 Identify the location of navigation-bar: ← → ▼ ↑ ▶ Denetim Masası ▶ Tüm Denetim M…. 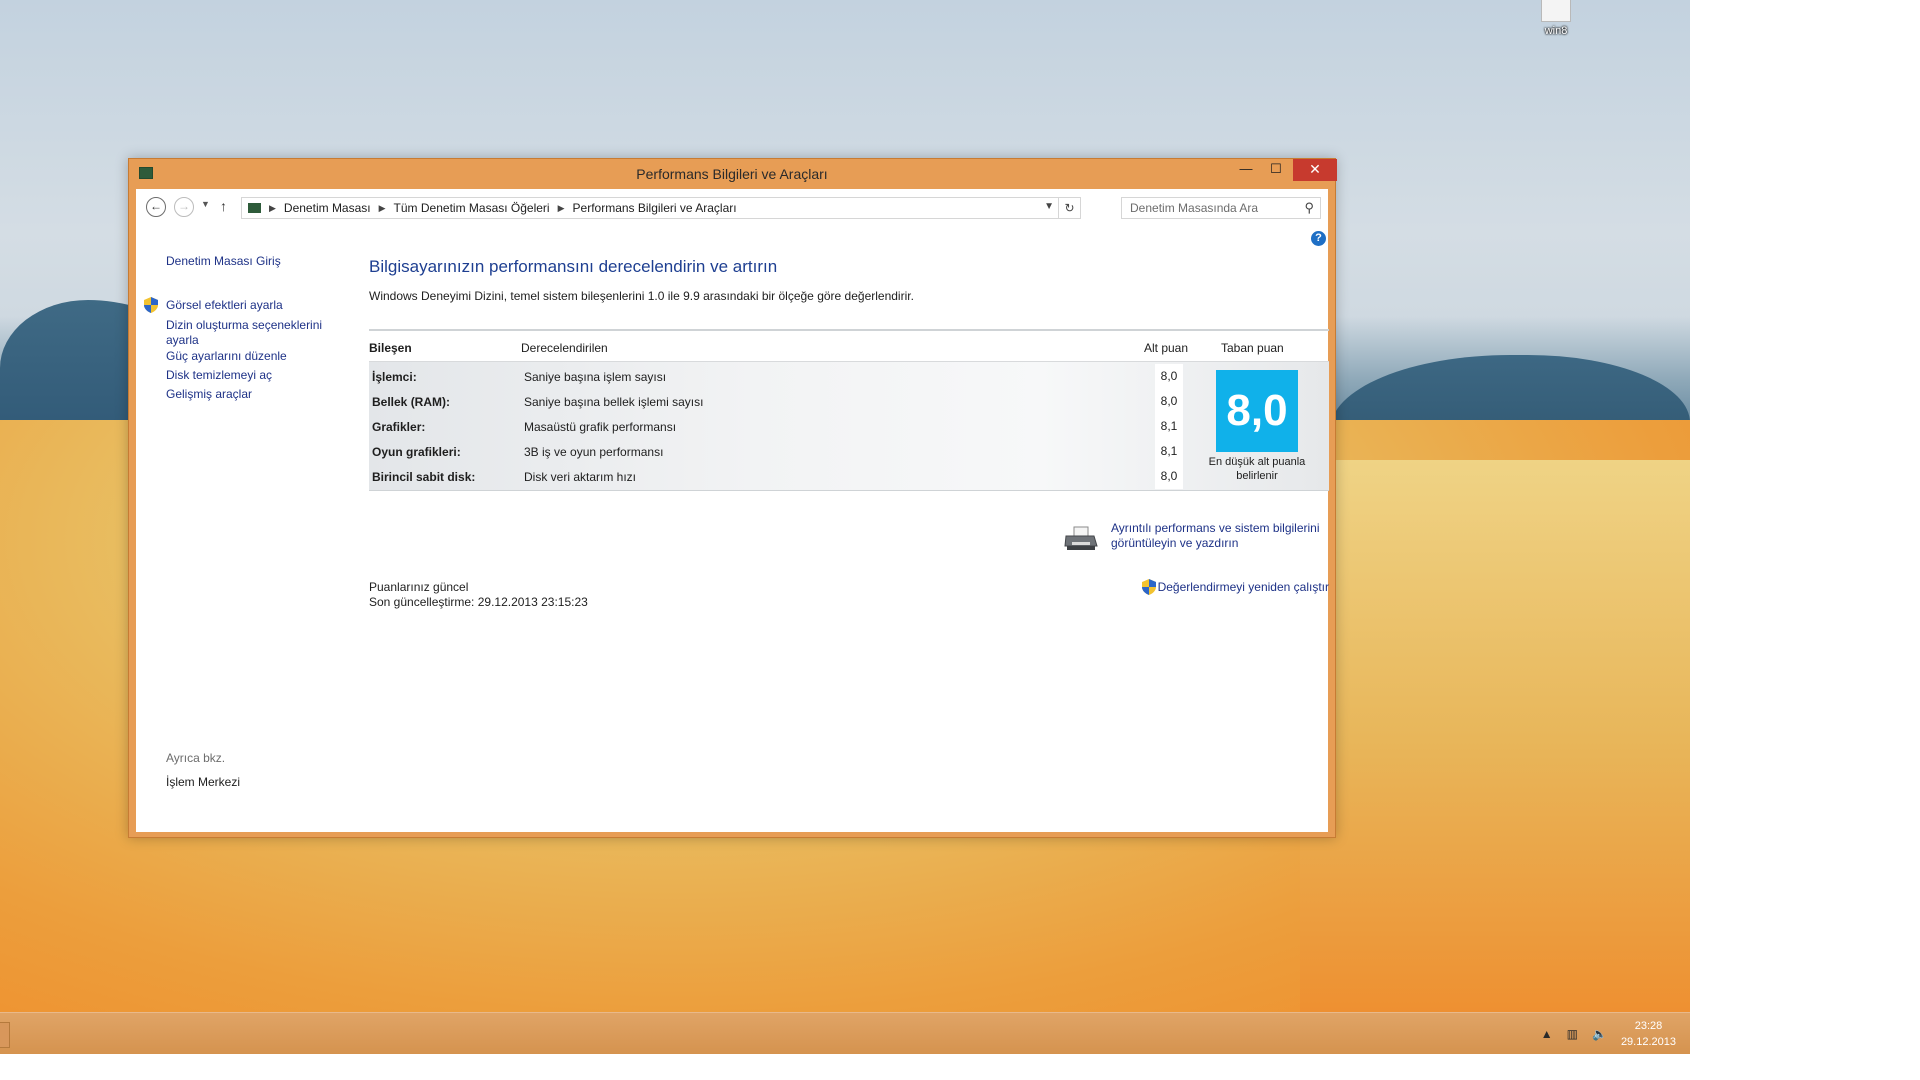
(732, 209).